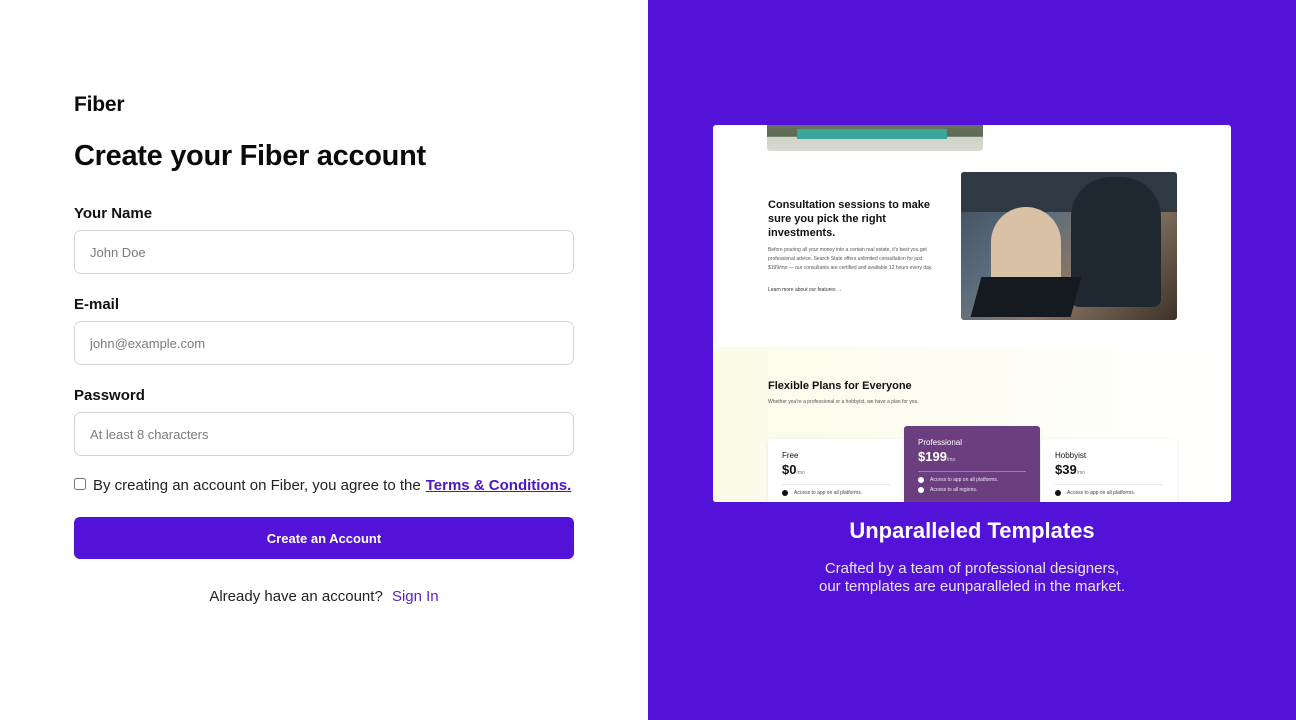 The height and width of the screenshot is (720, 1296). Describe the element at coordinates (415, 596) in the screenshot. I see `signin-link: Sign In` at that location.